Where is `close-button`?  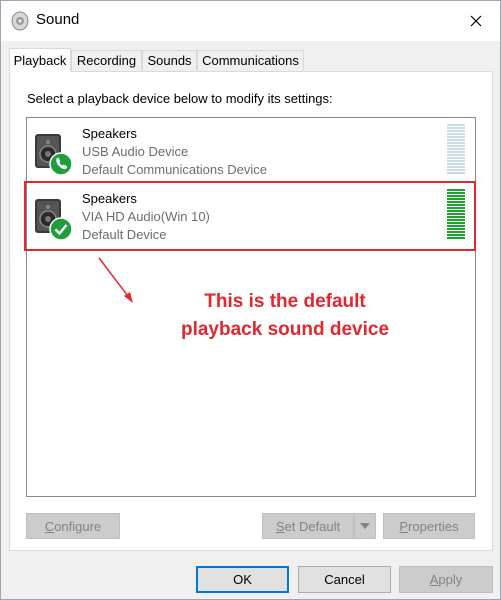
close-button is located at coordinates (476, 21).